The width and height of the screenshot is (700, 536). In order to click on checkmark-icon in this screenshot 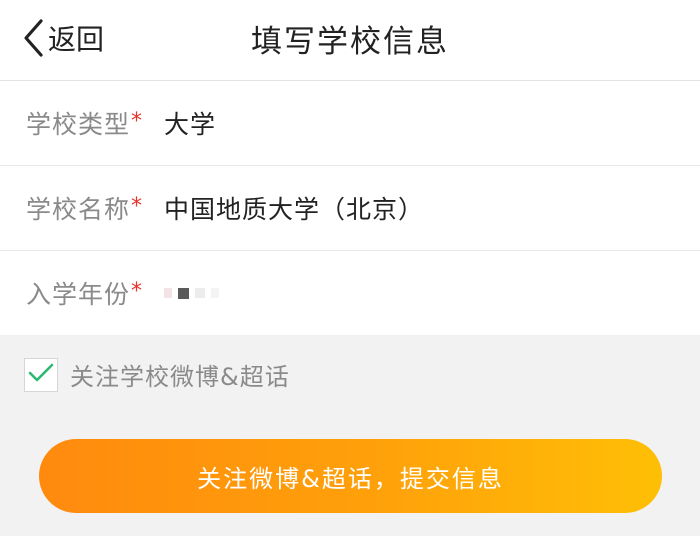, I will do `click(41, 375)`.